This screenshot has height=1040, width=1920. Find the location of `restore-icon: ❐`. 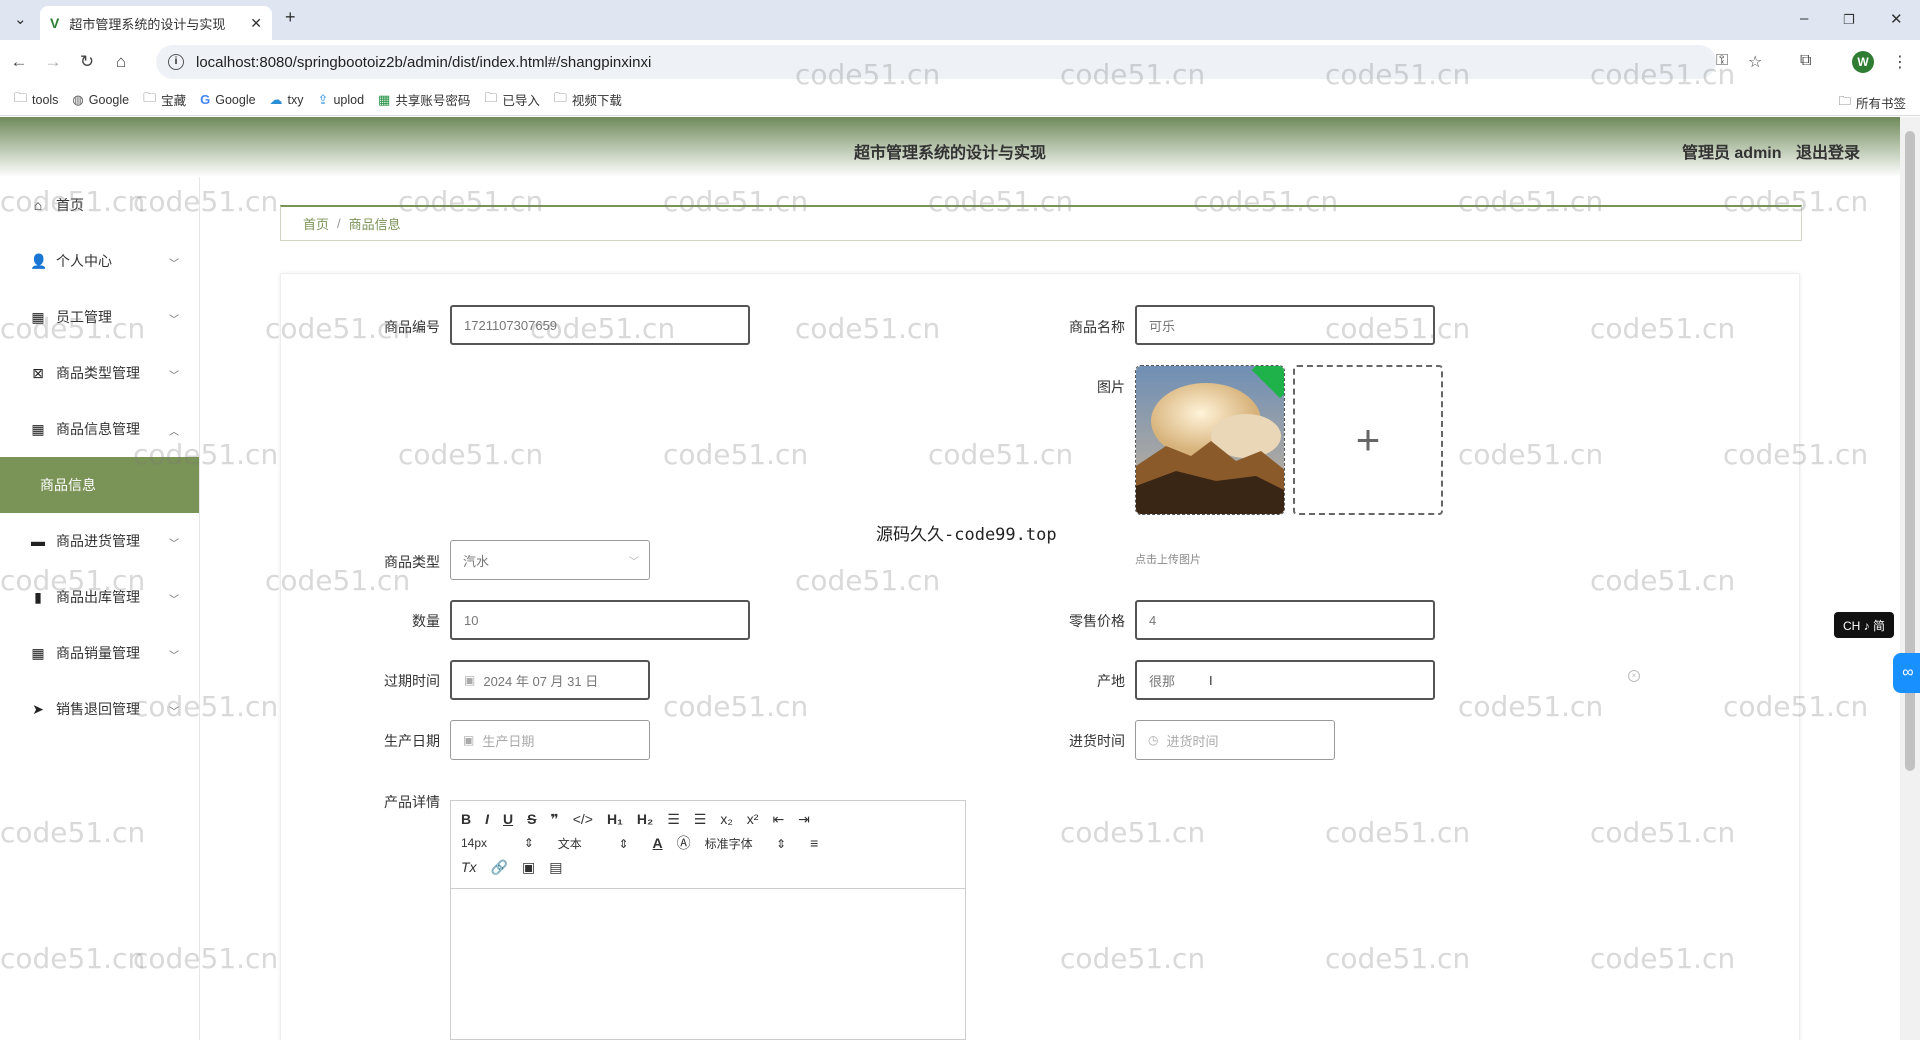

restore-icon: ❐ is located at coordinates (1849, 20).